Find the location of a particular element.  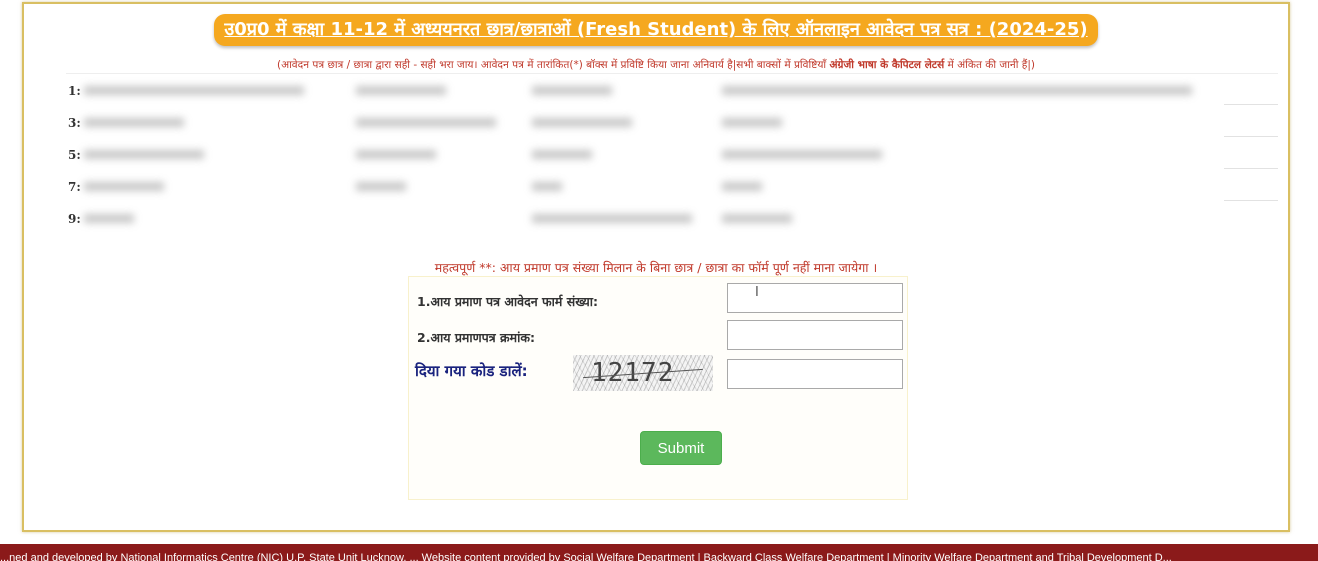

row-number: 7: is located at coordinates (74, 187).